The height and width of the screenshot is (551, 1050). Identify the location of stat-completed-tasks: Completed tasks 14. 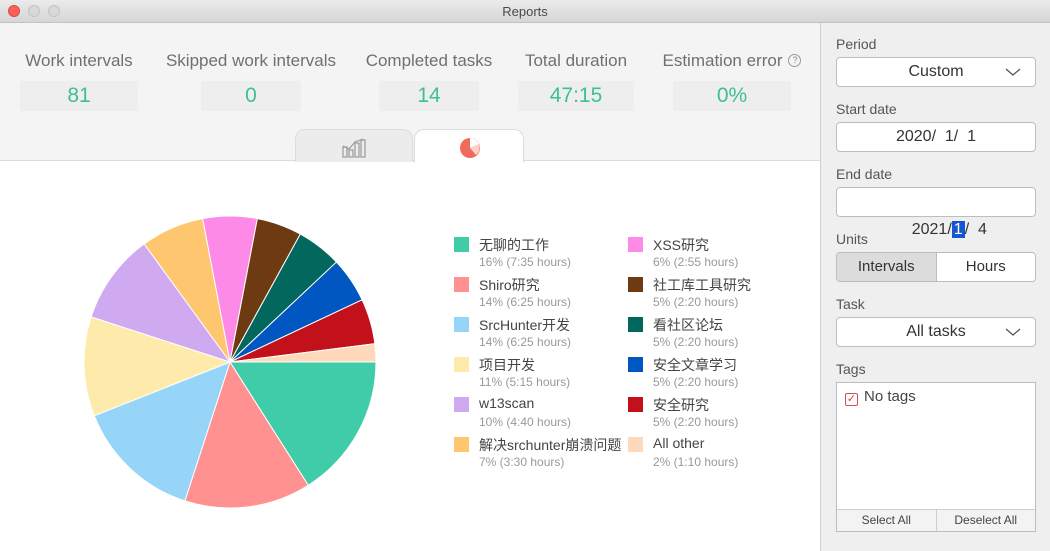
(429, 81).